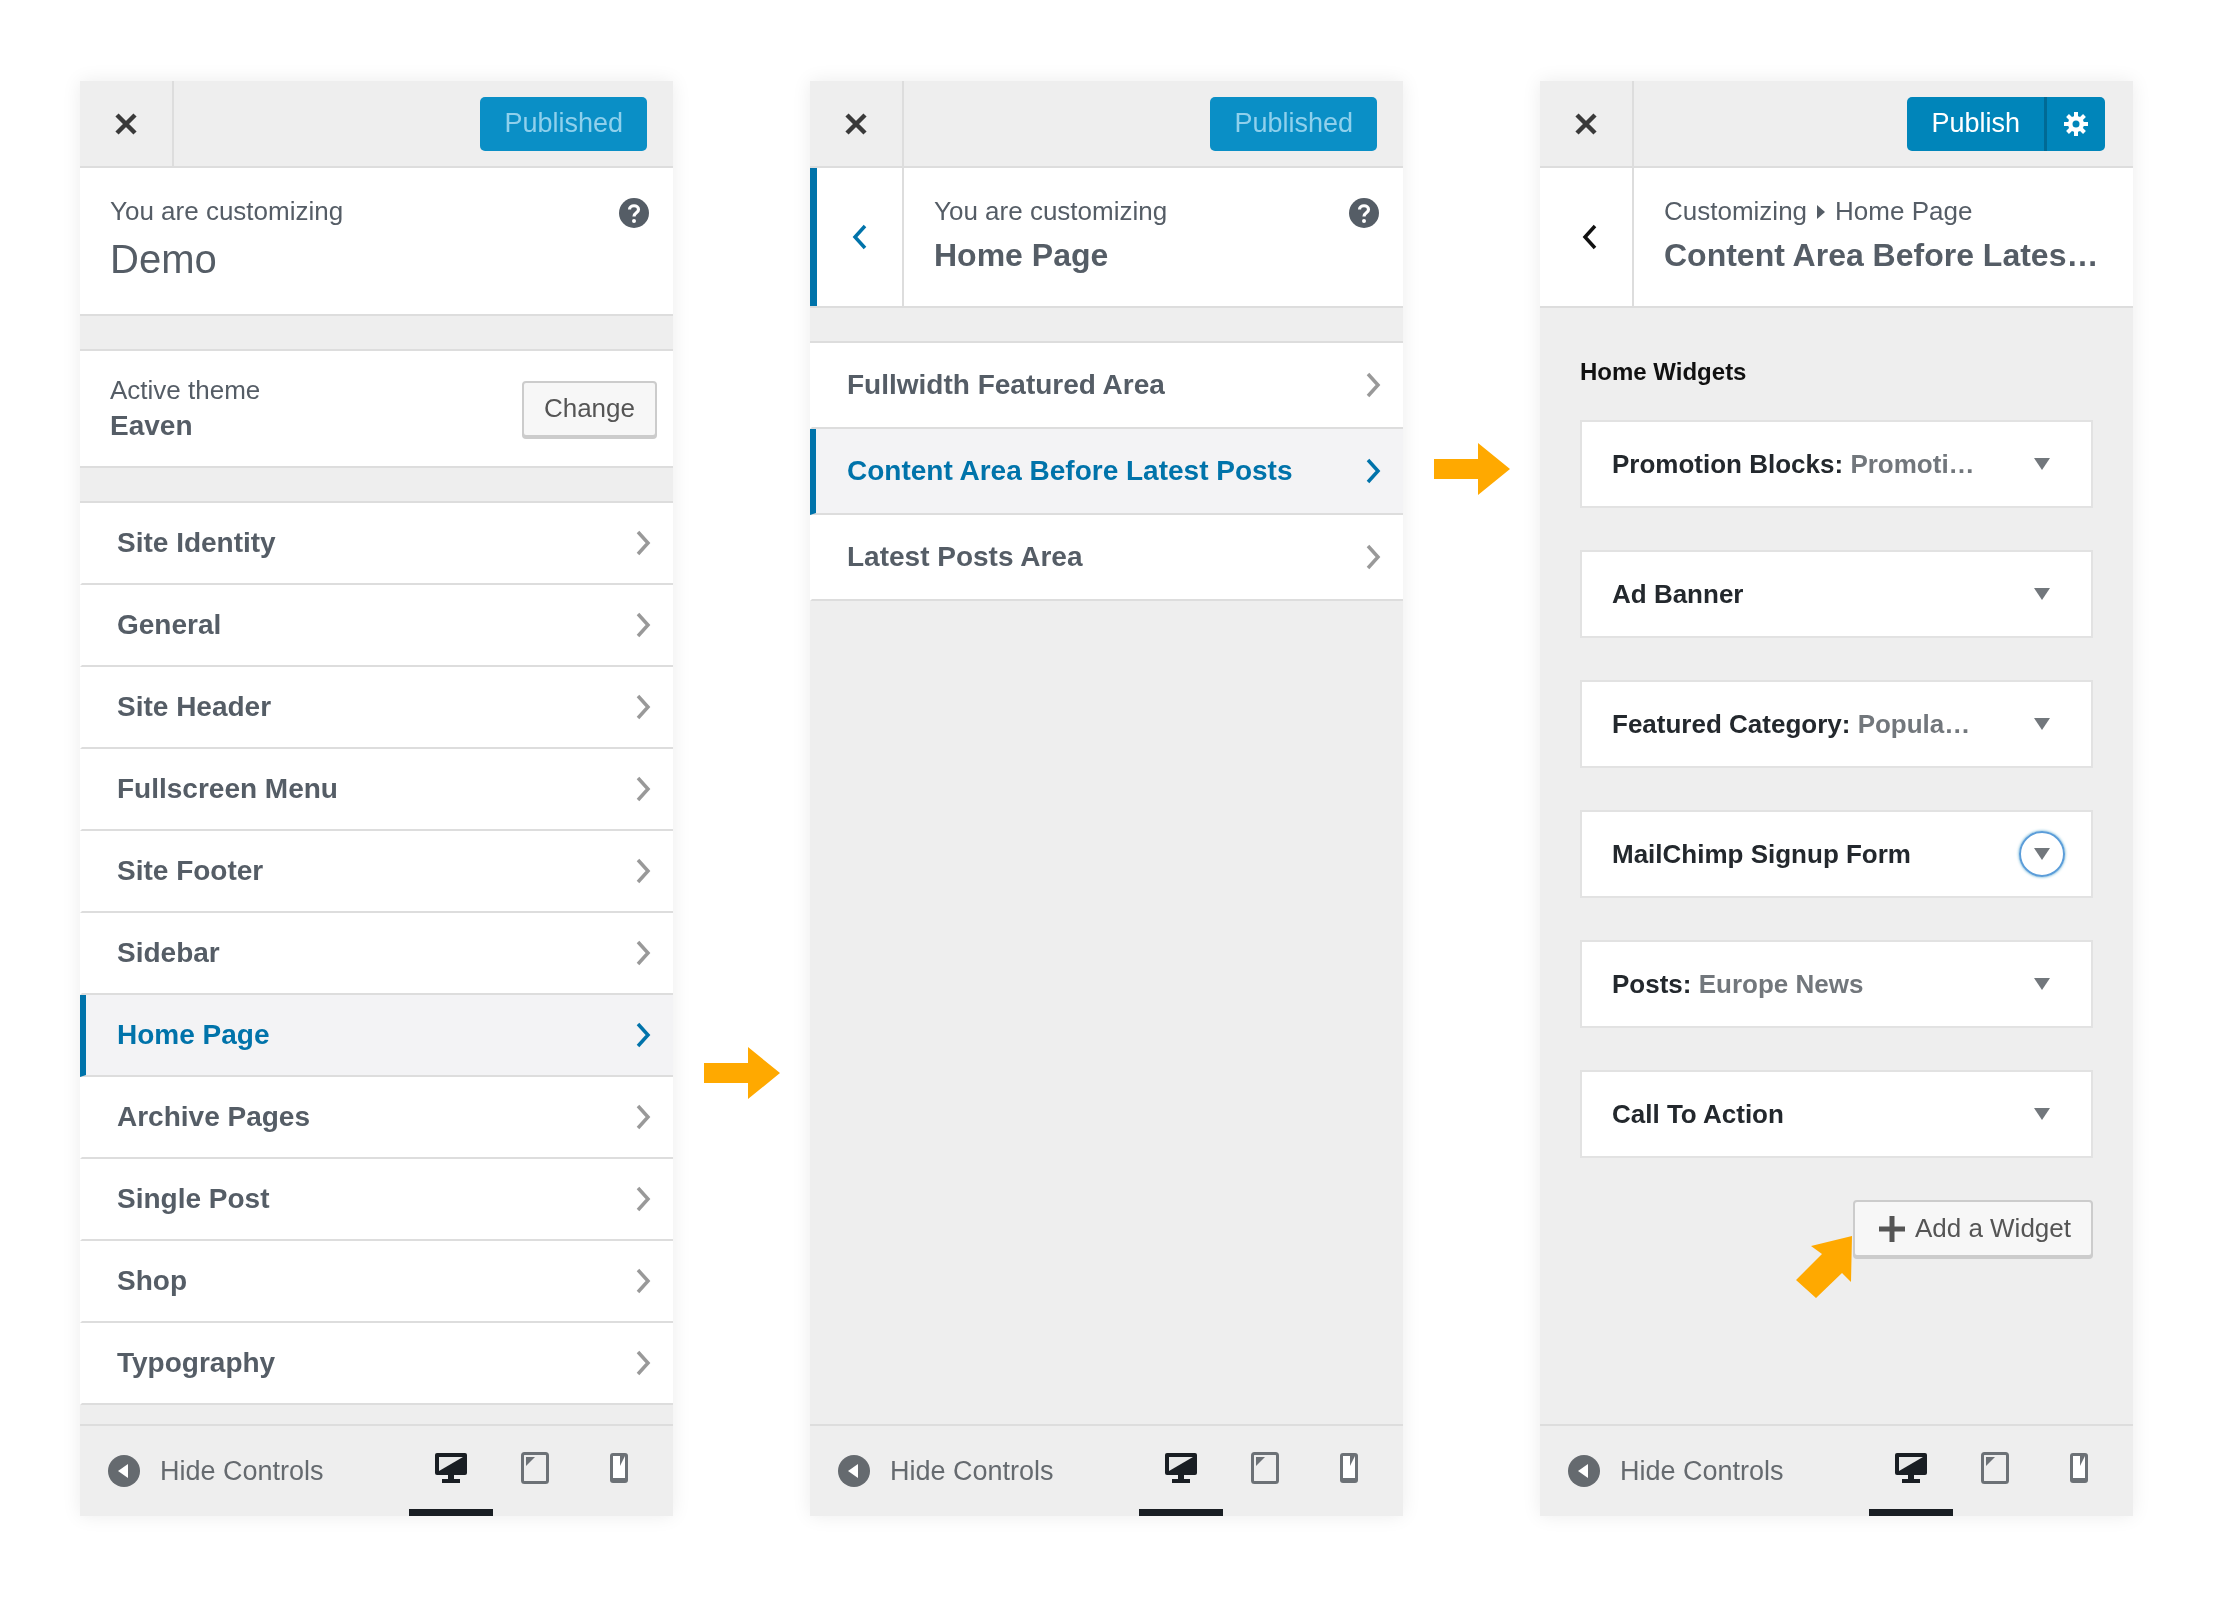 The image size is (2222, 1600). What do you see at coordinates (376, 1118) in the screenshot?
I see `section-item: Archive Pages` at bounding box center [376, 1118].